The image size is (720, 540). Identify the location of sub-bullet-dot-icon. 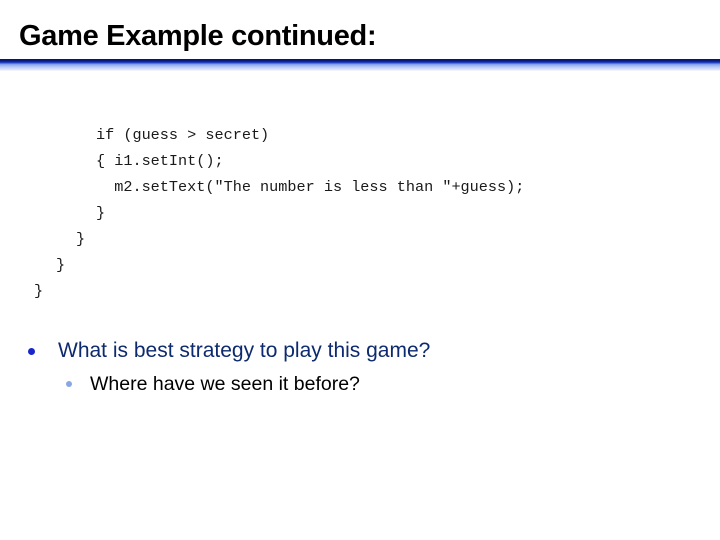
(69, 384).